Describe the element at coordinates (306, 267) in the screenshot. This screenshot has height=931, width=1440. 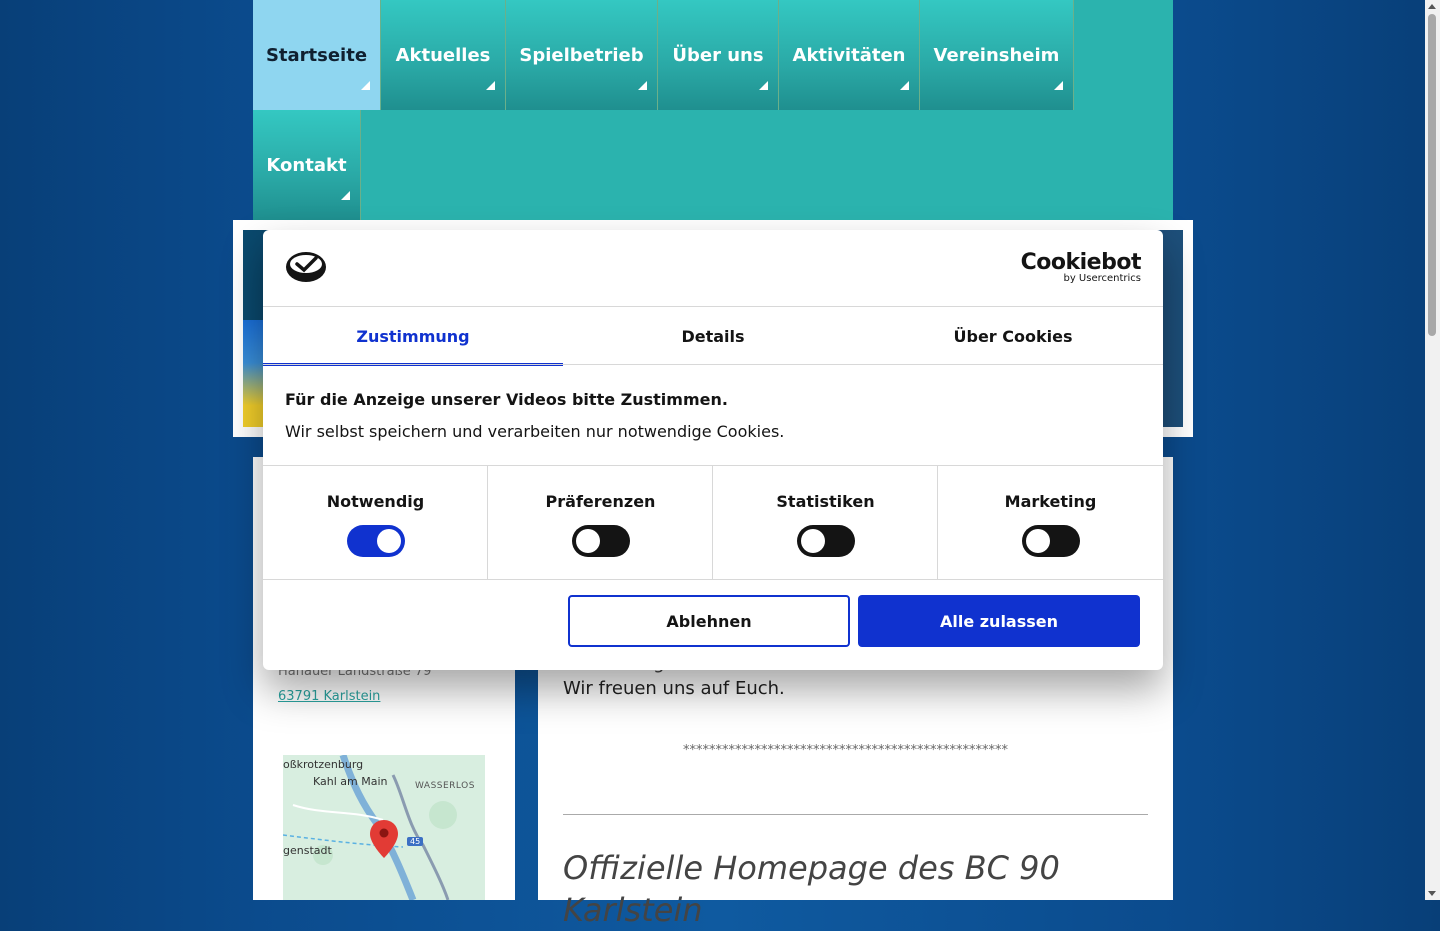
I see `cookie-logo-icon` at that location.